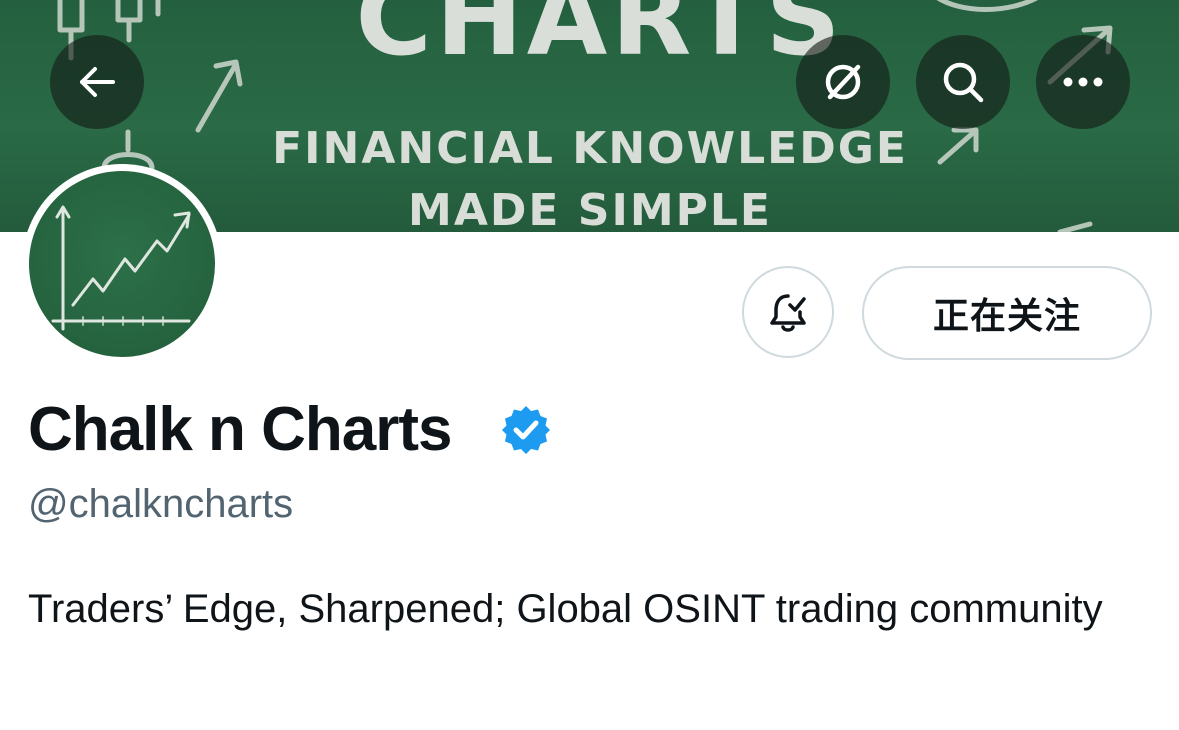 The image size is (1179, 730). Describe the element at coordinates (590, 208) in the screenshot. I see `banner-subtitle-line2: MADE SIMPLE` at that location.